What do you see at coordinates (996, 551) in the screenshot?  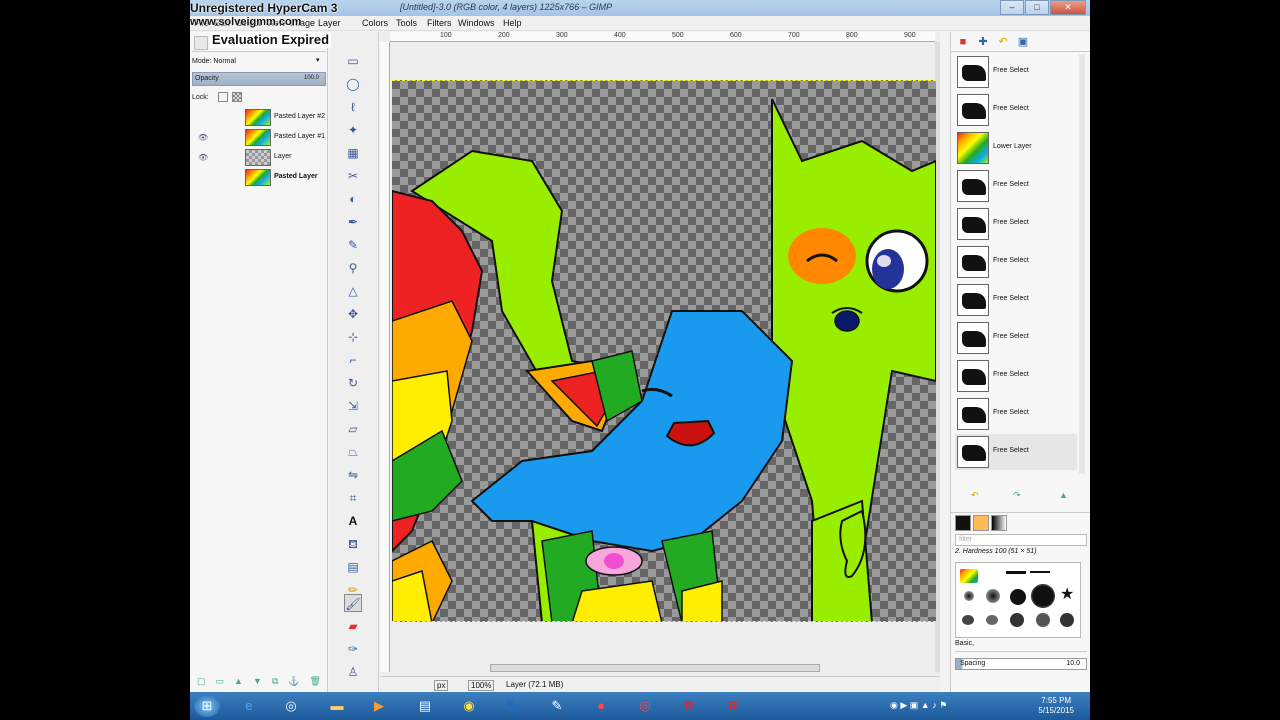 I see `current-brush-label: 2. Hardness 100 (51 × 51)` at bounding box center [996, 551].